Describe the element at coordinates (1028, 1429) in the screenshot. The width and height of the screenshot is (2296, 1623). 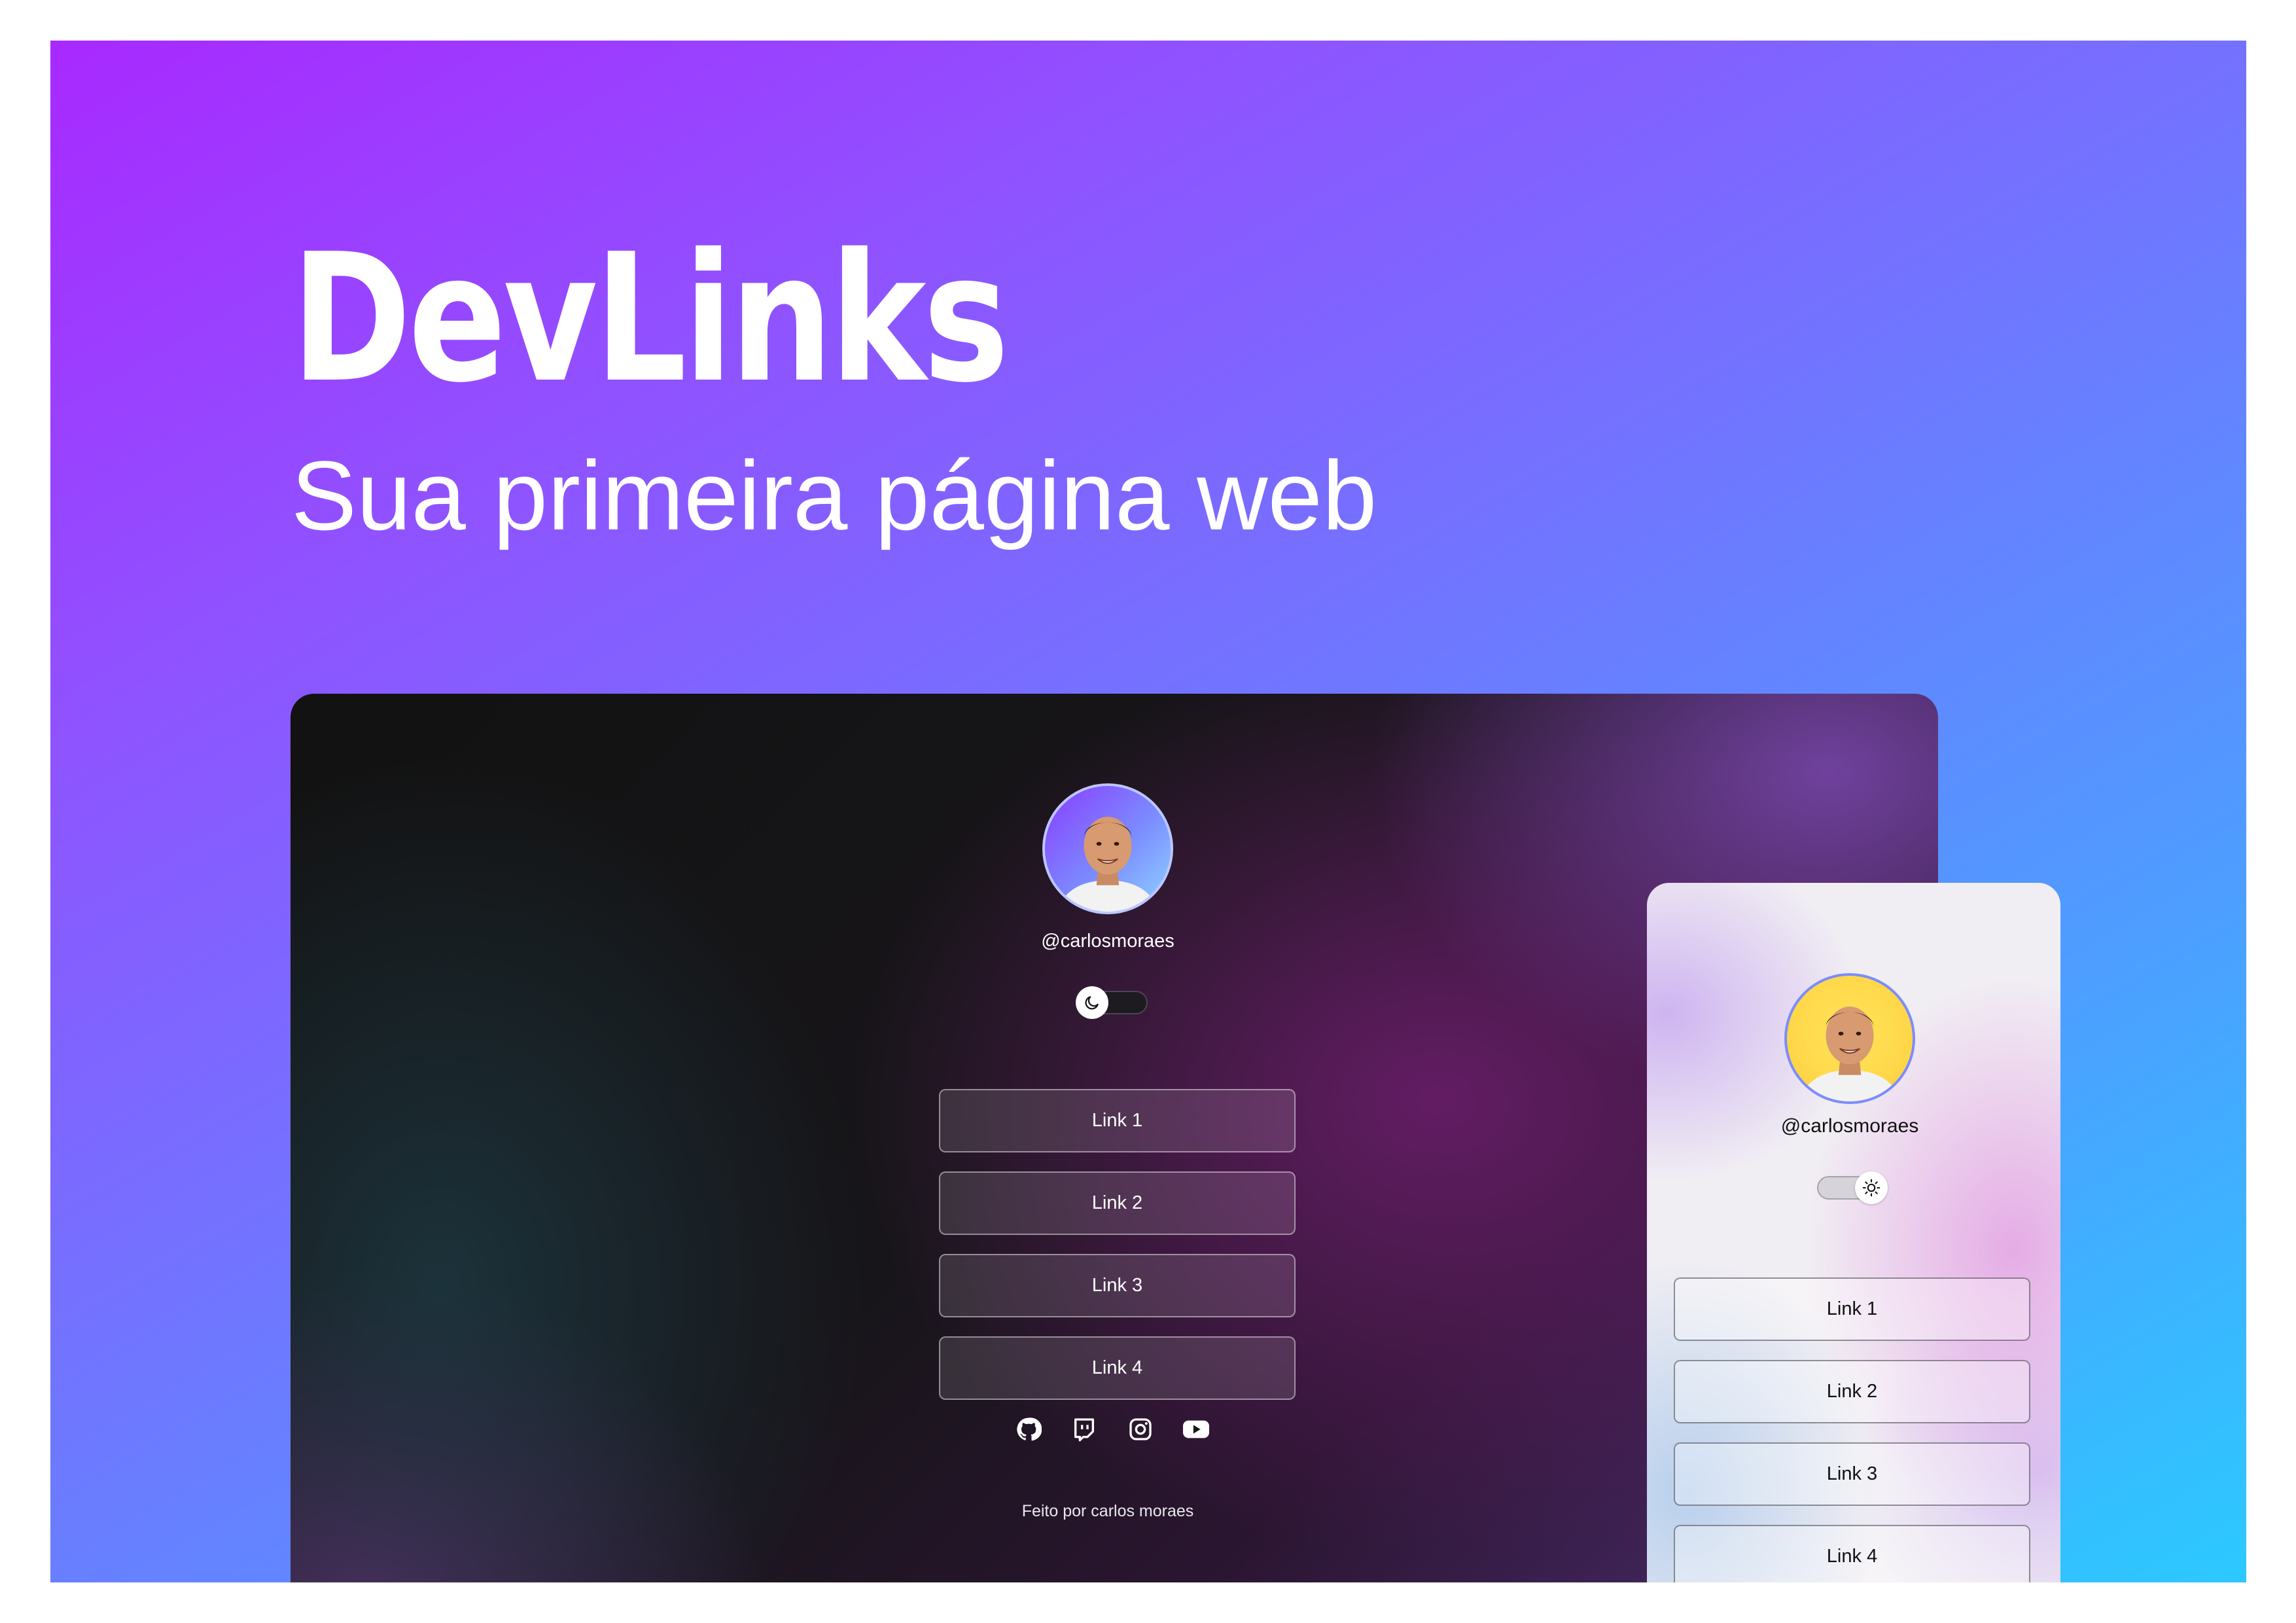
I see `github-icon` at that location.